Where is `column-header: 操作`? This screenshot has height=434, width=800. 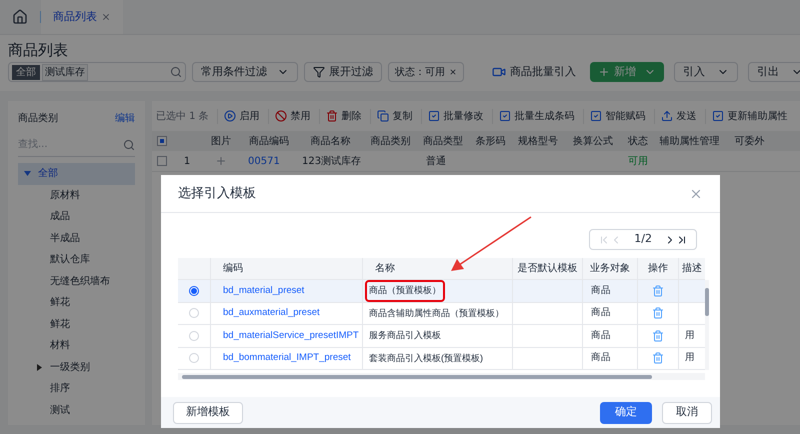 column-header: 操作 is located at coordinates (657, 268).